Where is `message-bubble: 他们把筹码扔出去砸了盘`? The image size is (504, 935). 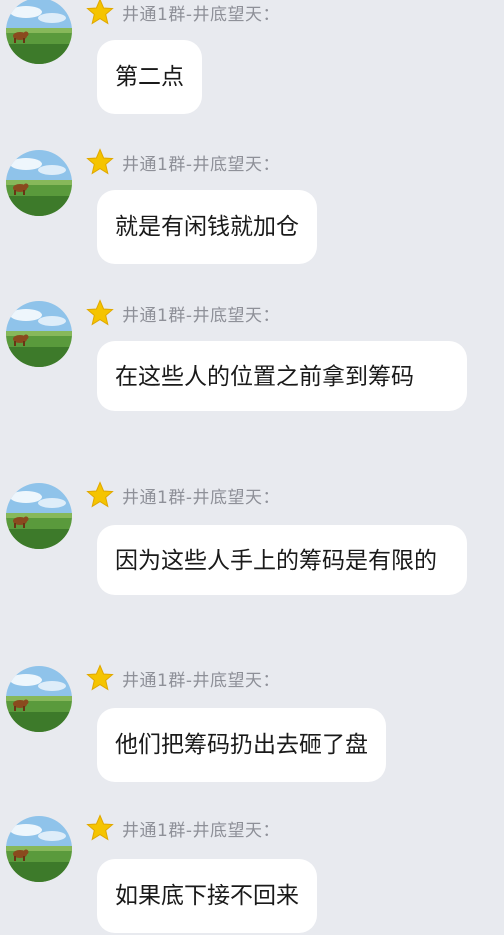 message-bubble: 他们把筹码扔出去砸了盘 is located at coordinates (241, 745).